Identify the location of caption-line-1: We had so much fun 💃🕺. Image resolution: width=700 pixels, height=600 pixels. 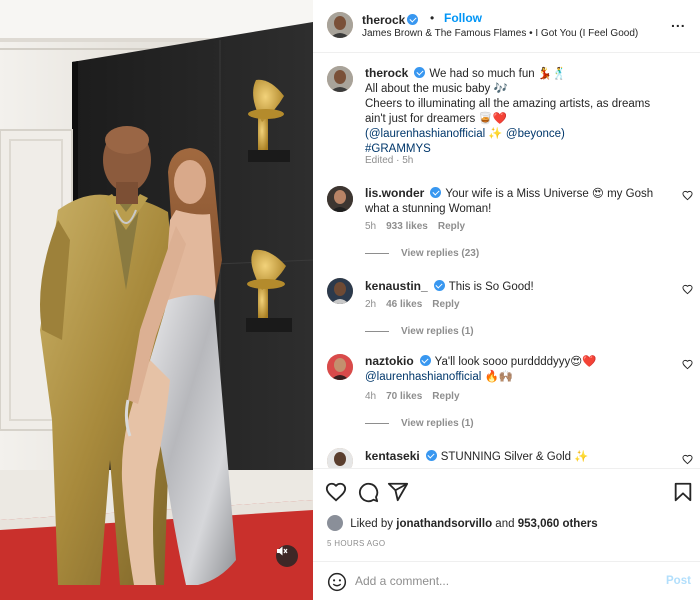
(498, 74).